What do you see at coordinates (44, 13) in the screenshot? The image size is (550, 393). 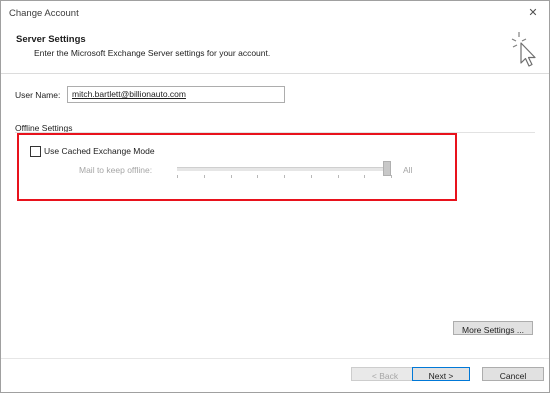 I see `window-title: Change Account` at bounding box center [44, 13].